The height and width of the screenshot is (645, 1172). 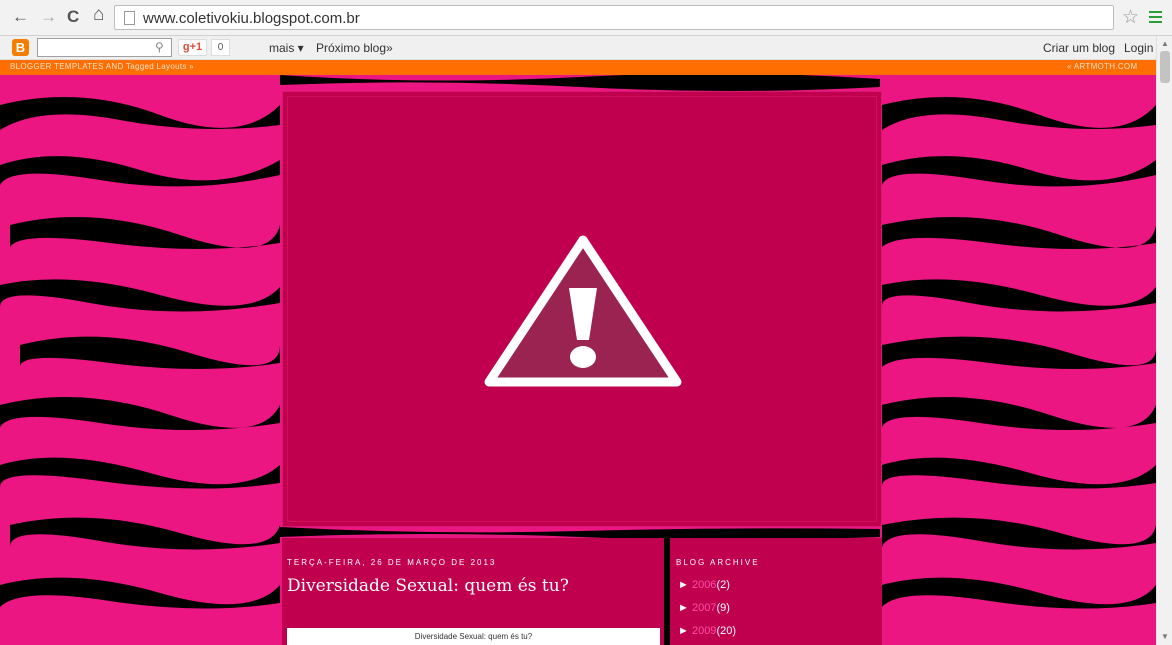 What do you see at coordinates (1138, 48) in the screenshot?
I see `login-link: Login` at bounding box center [1138, 48].